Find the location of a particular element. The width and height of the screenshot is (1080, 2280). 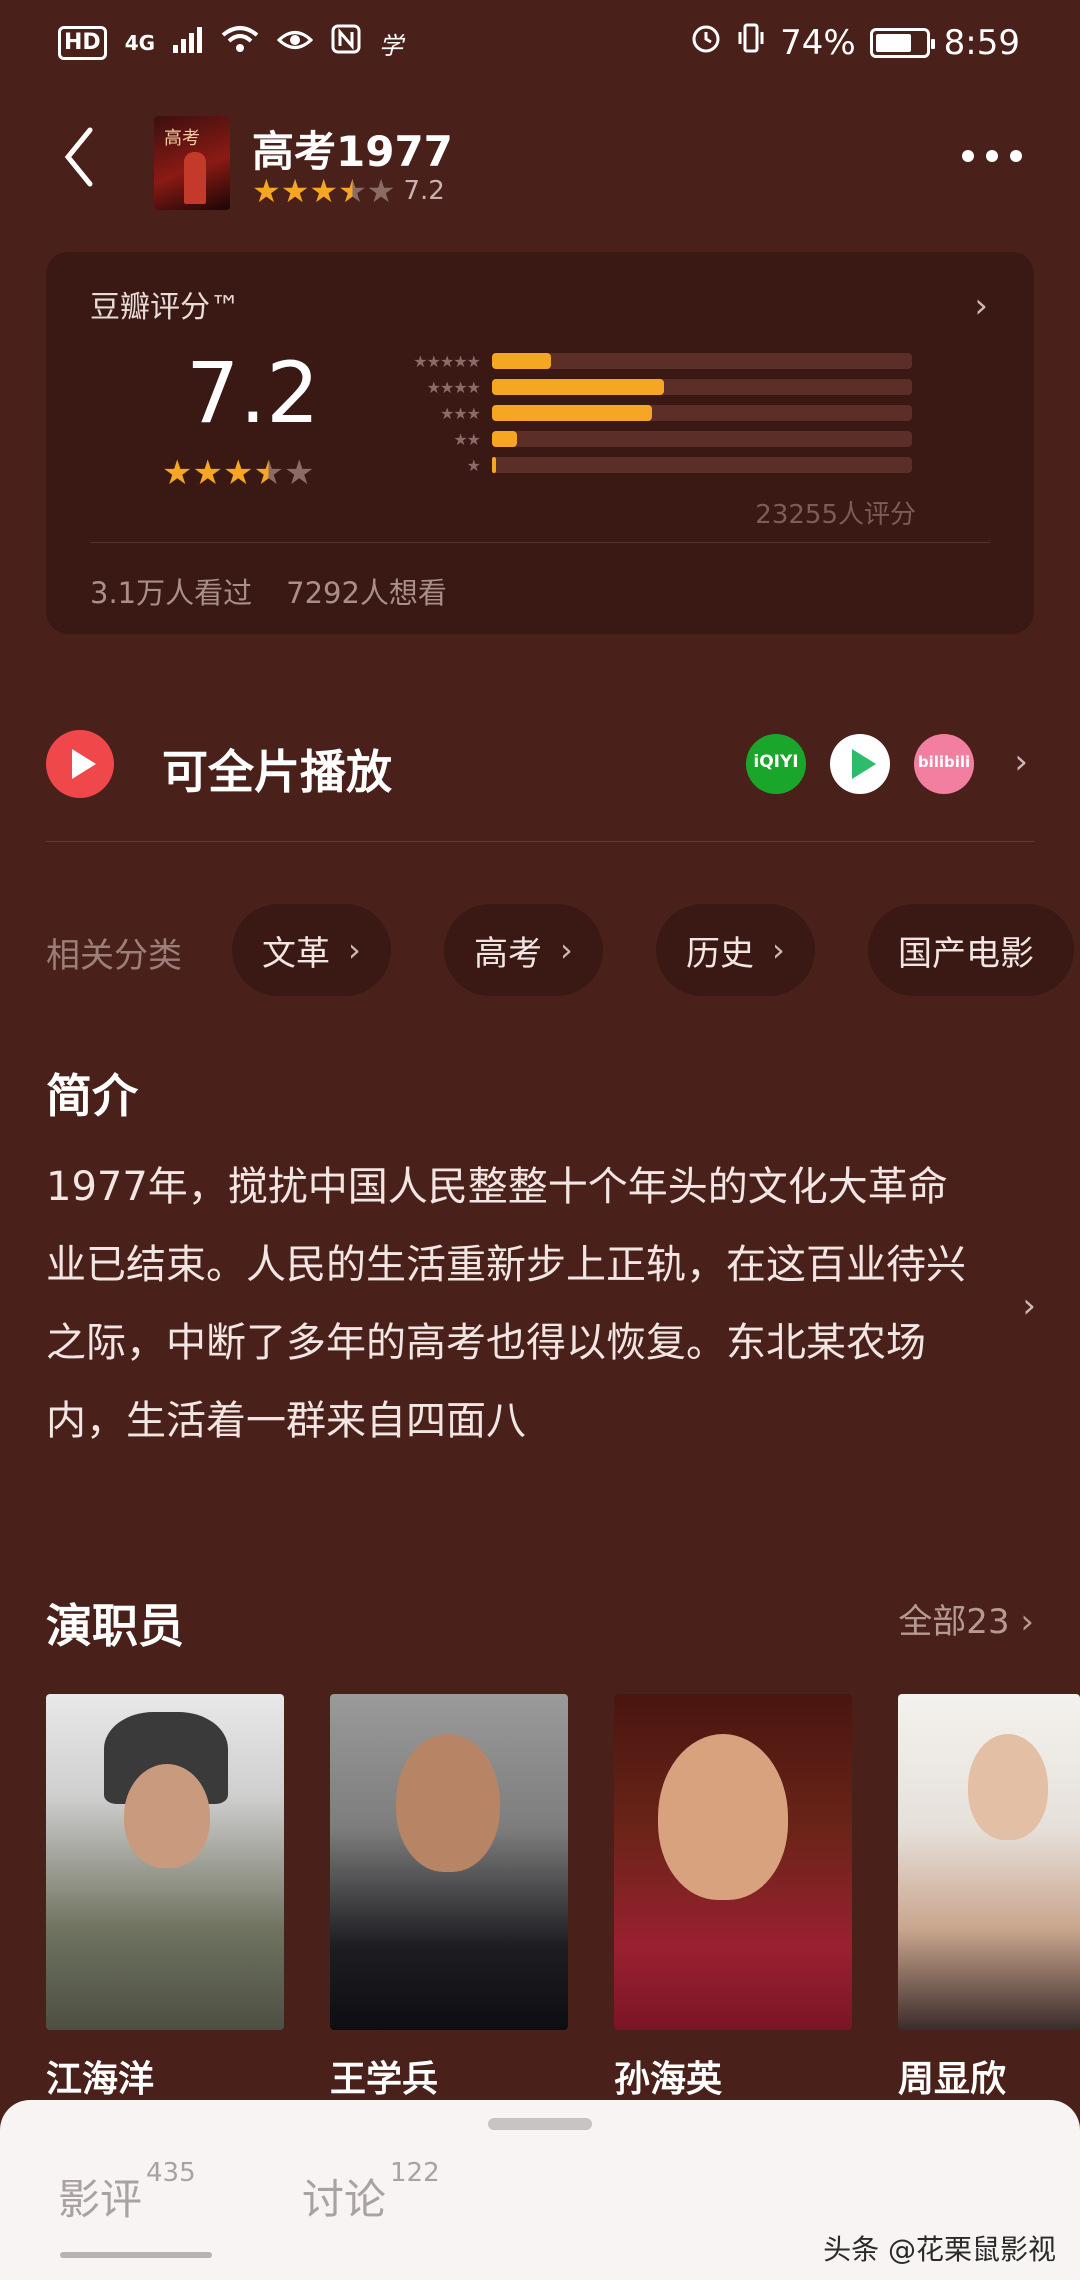

distribution-stars: ★★ is located at coordinates (467, 439).